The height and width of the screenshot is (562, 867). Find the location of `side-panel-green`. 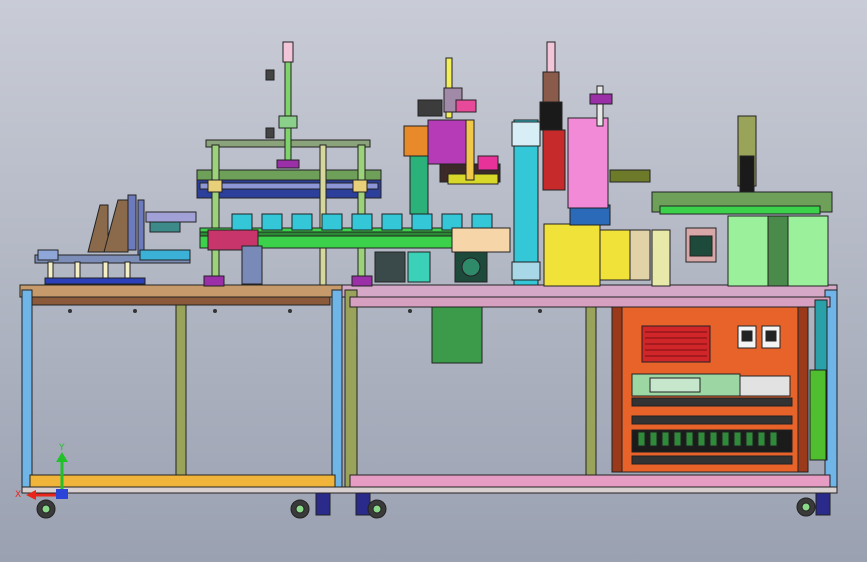

side-panel-green is located at coordinates (818, 415).